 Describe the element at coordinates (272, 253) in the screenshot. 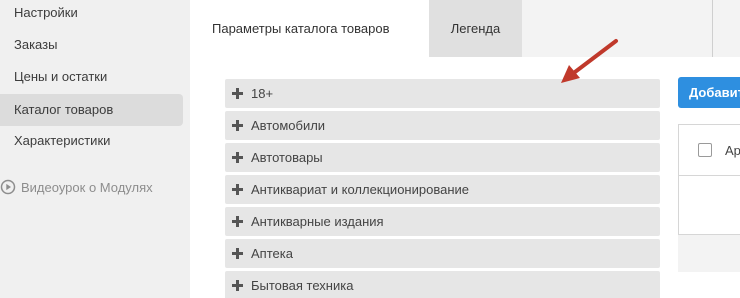

I see `category-label: Аптека` at that location.